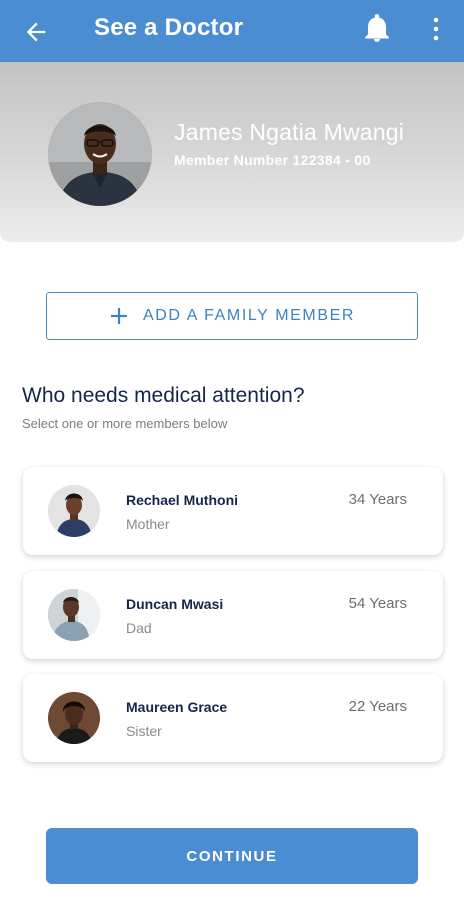  Describe the element at coordinates (436, 29) in the screenshot. I see `more-vertical-icon` at that location.